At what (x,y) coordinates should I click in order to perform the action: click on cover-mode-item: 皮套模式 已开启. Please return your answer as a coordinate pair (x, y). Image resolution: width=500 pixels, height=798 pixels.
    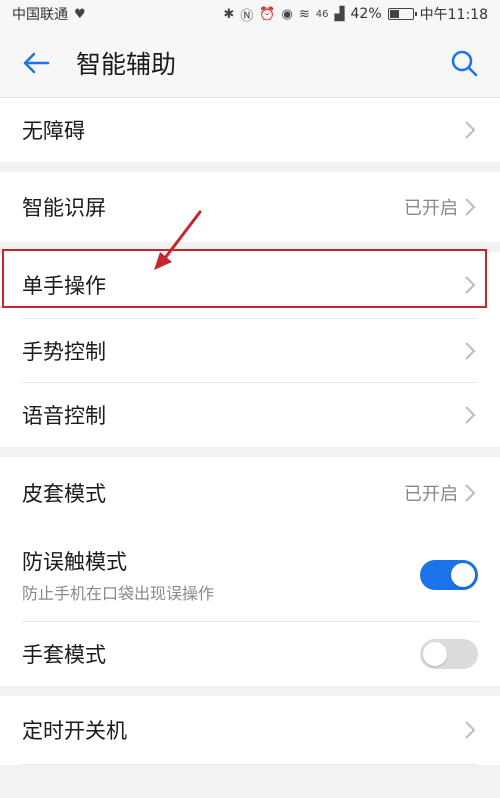
    Looking at the image, I should click on (250, 493).